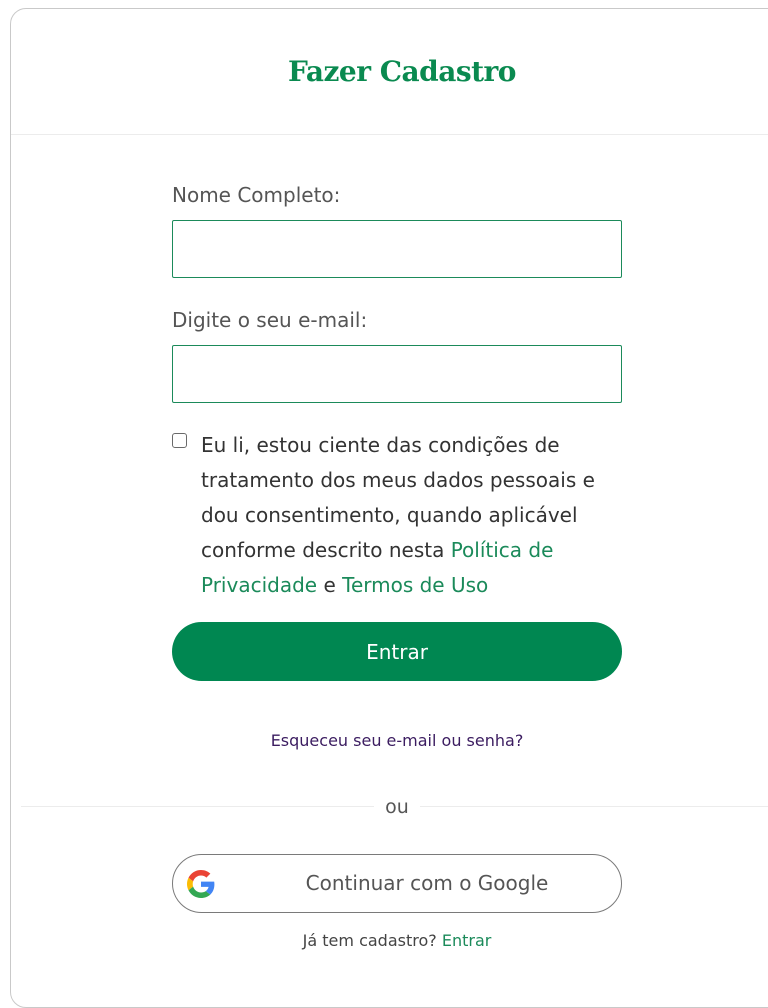 This screenshot has width=768, height=1008. I want to click on google-signin-button: Continuar com o Google, so click(397, 883).